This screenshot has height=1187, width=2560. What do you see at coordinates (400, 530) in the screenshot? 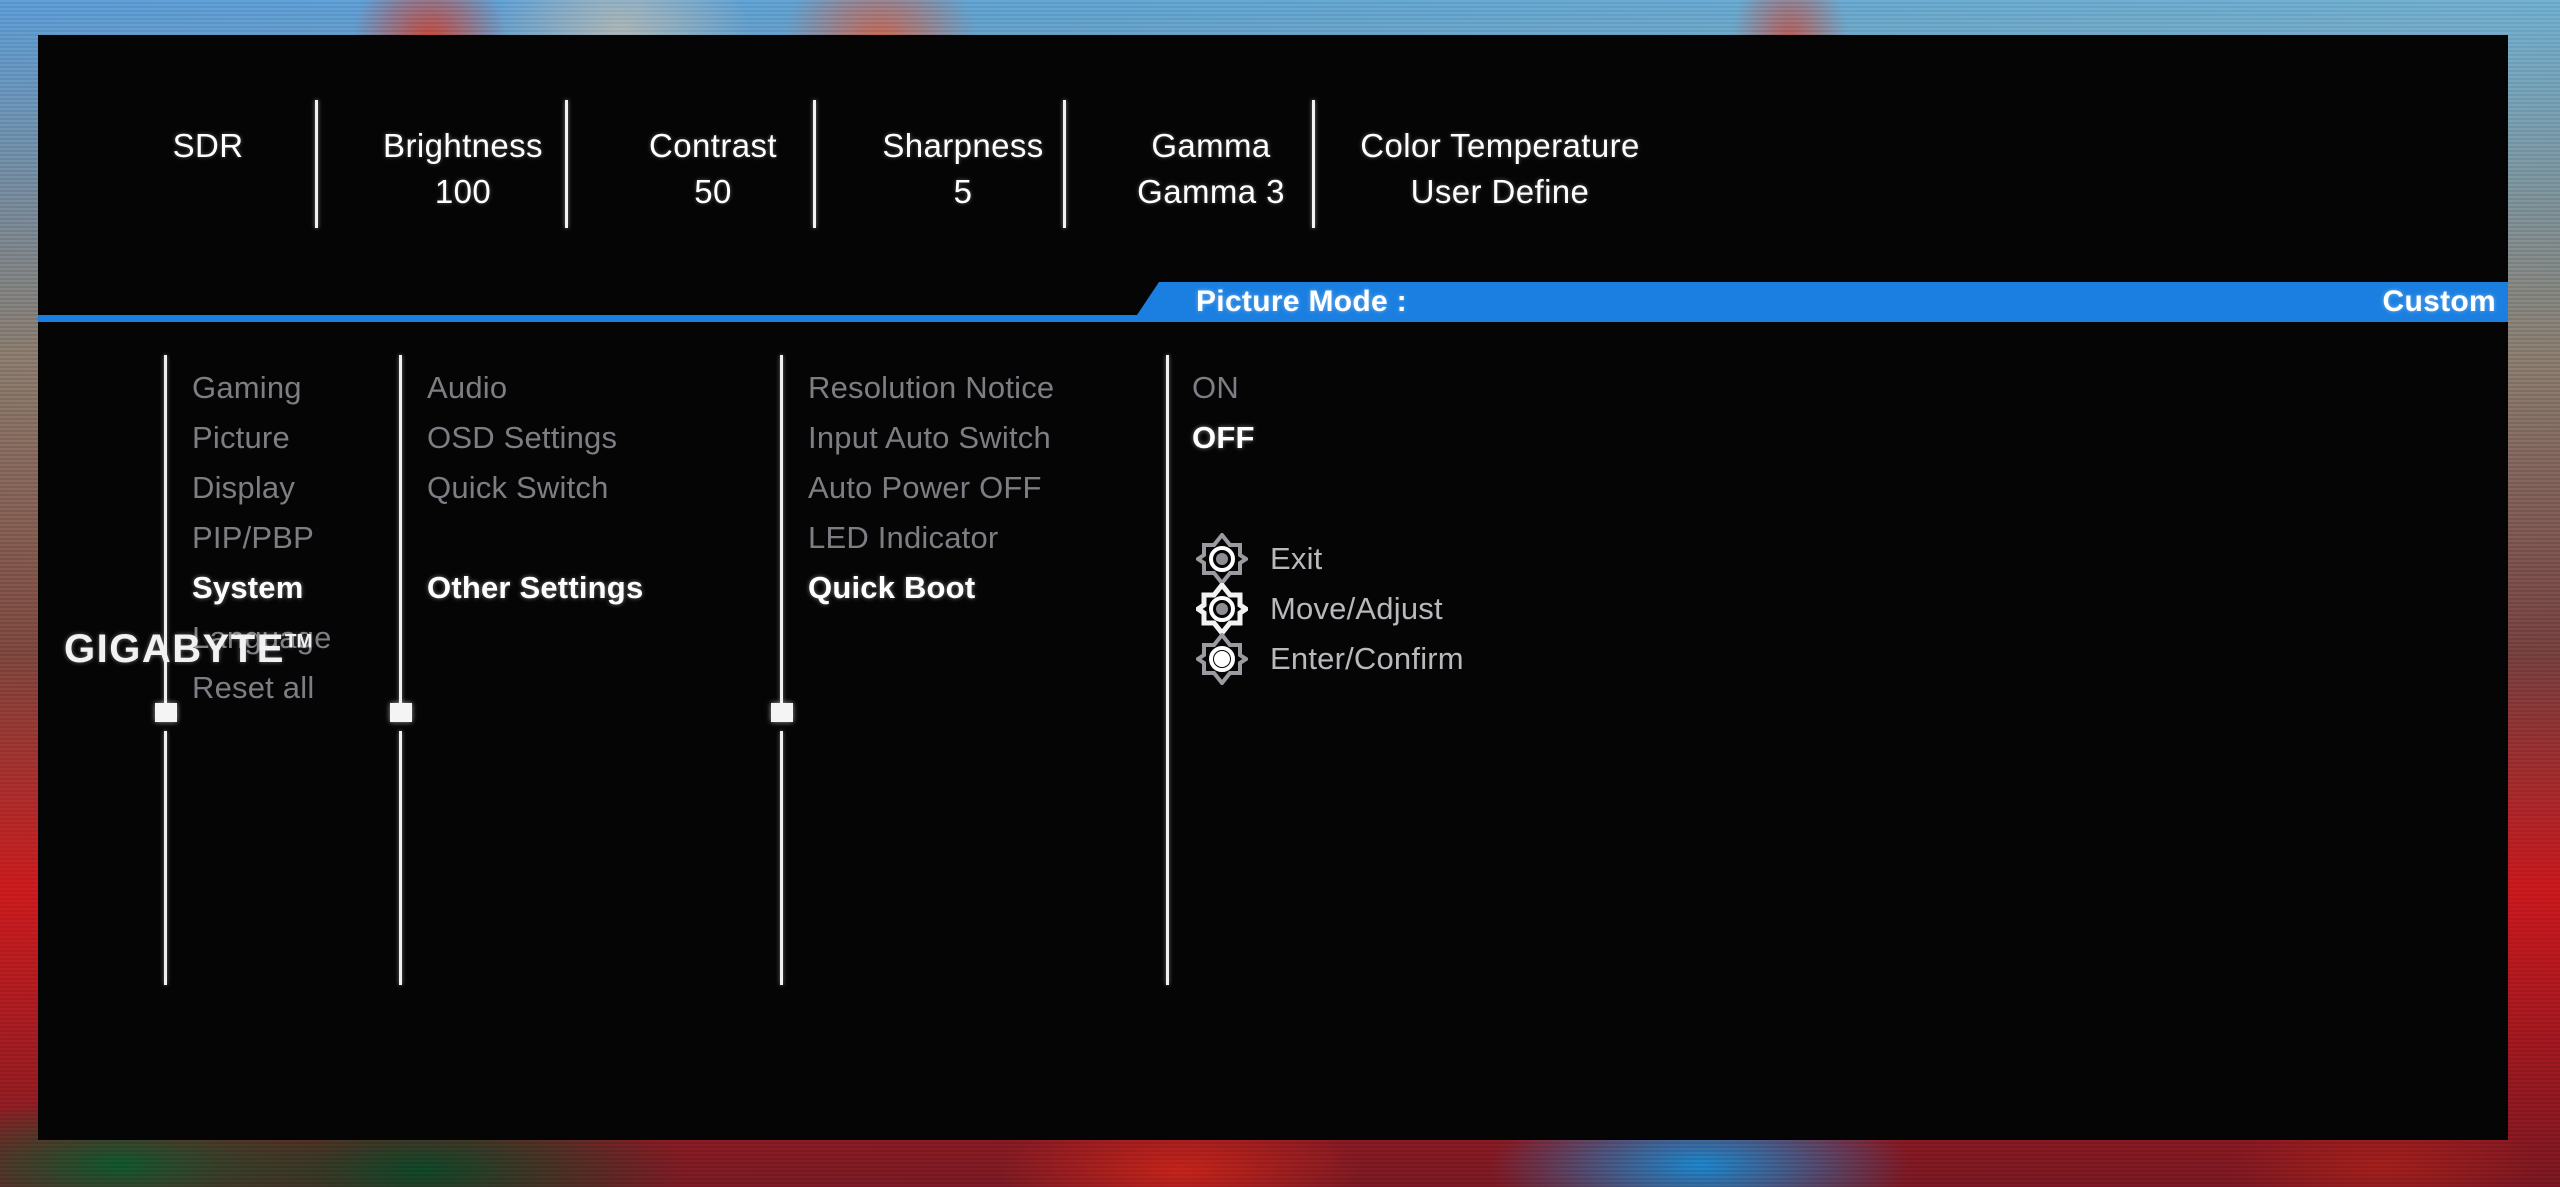
I see `column2-rule-top` at bounding box center [400, 530].